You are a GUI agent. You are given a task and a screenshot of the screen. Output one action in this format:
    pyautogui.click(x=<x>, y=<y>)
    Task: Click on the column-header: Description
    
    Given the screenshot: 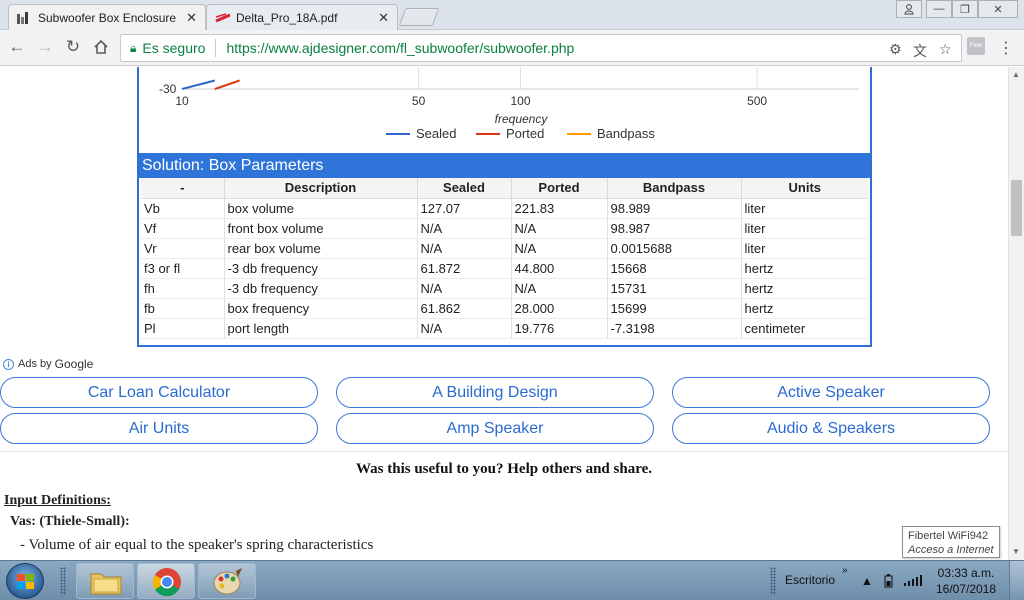 What is the action you would take?
    pyautogui.click(x=321, y=188)
    